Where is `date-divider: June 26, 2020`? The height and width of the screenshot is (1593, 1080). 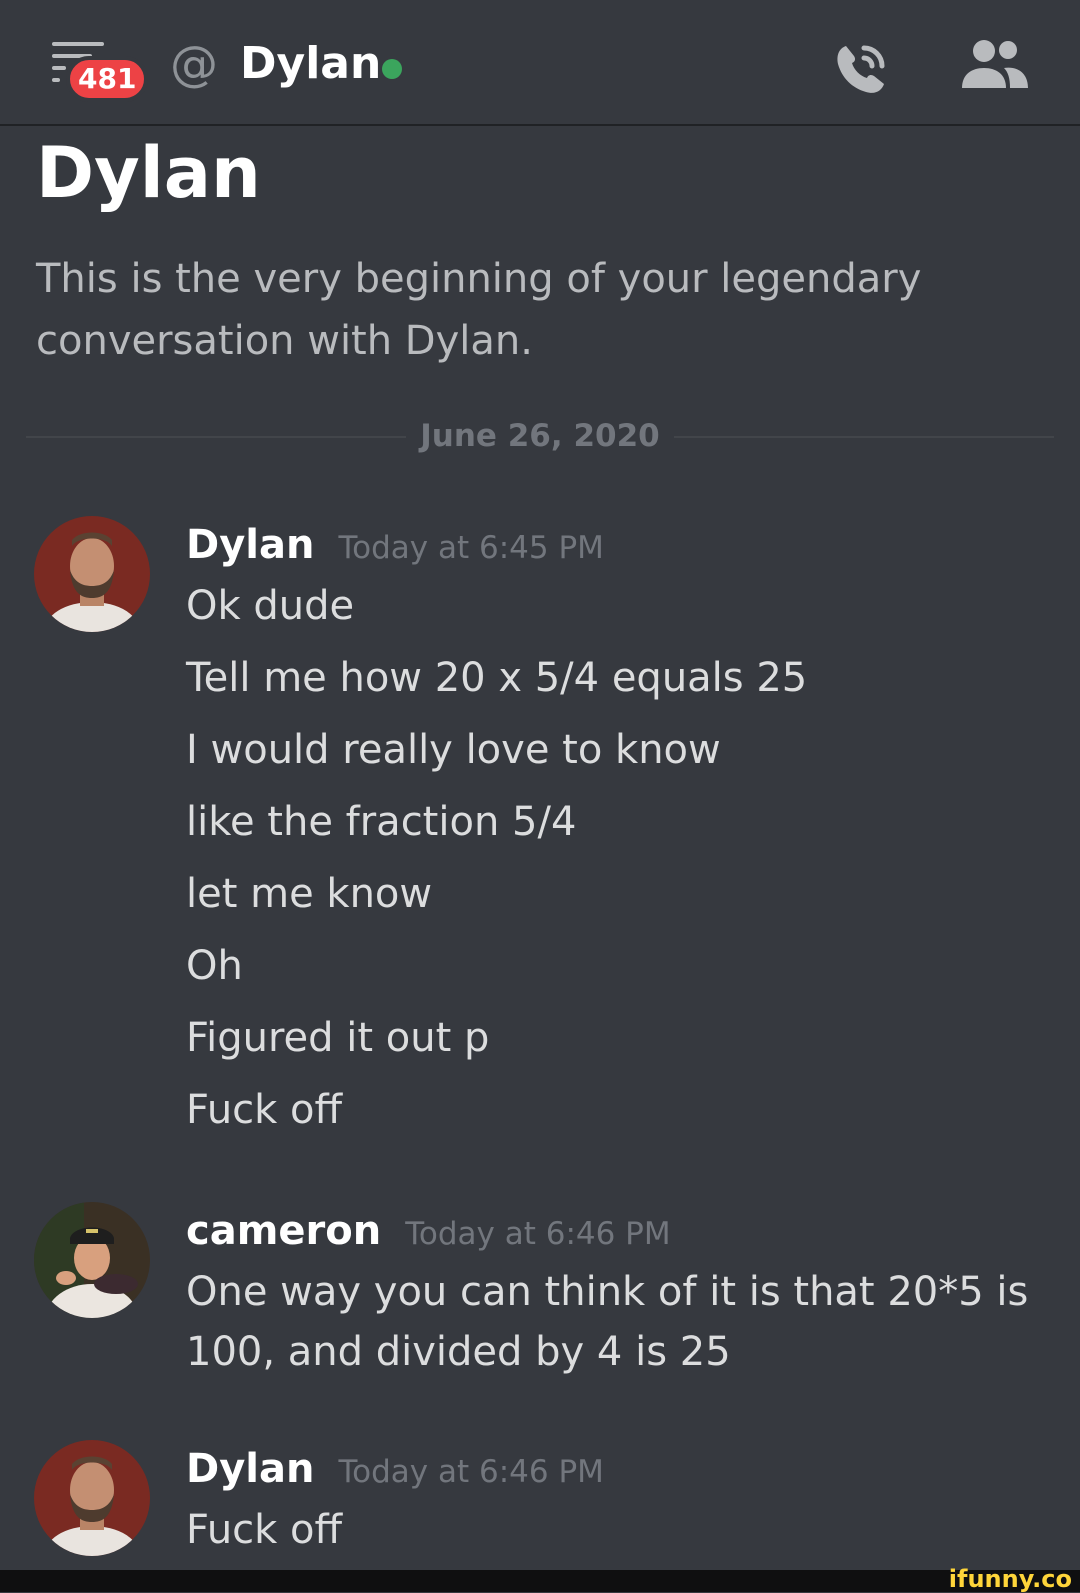 date-divider: June 26, 2020 is located at coordinates (540, 436).